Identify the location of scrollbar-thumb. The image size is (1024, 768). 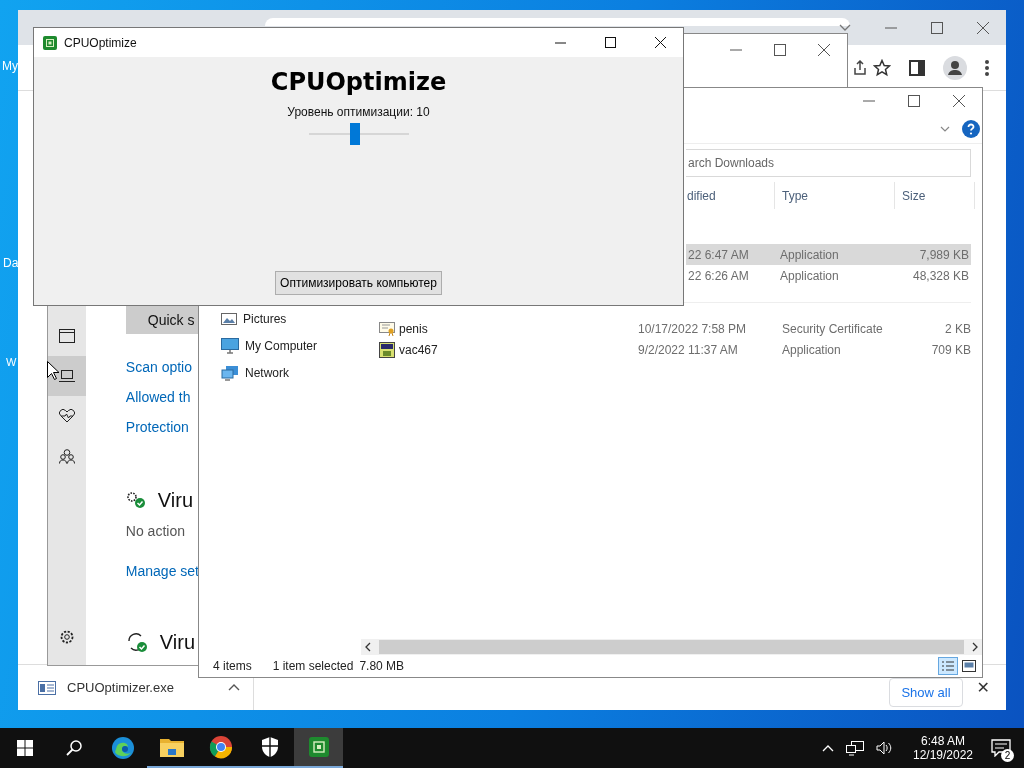
(671, 647).